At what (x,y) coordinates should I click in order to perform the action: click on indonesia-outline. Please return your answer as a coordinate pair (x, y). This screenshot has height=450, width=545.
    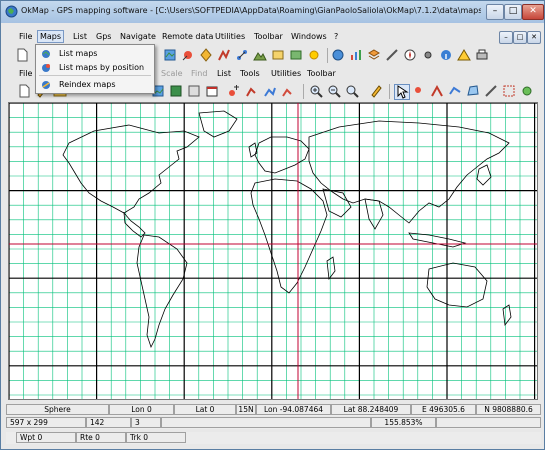
    Looking at the image, I should click on (437, 240).